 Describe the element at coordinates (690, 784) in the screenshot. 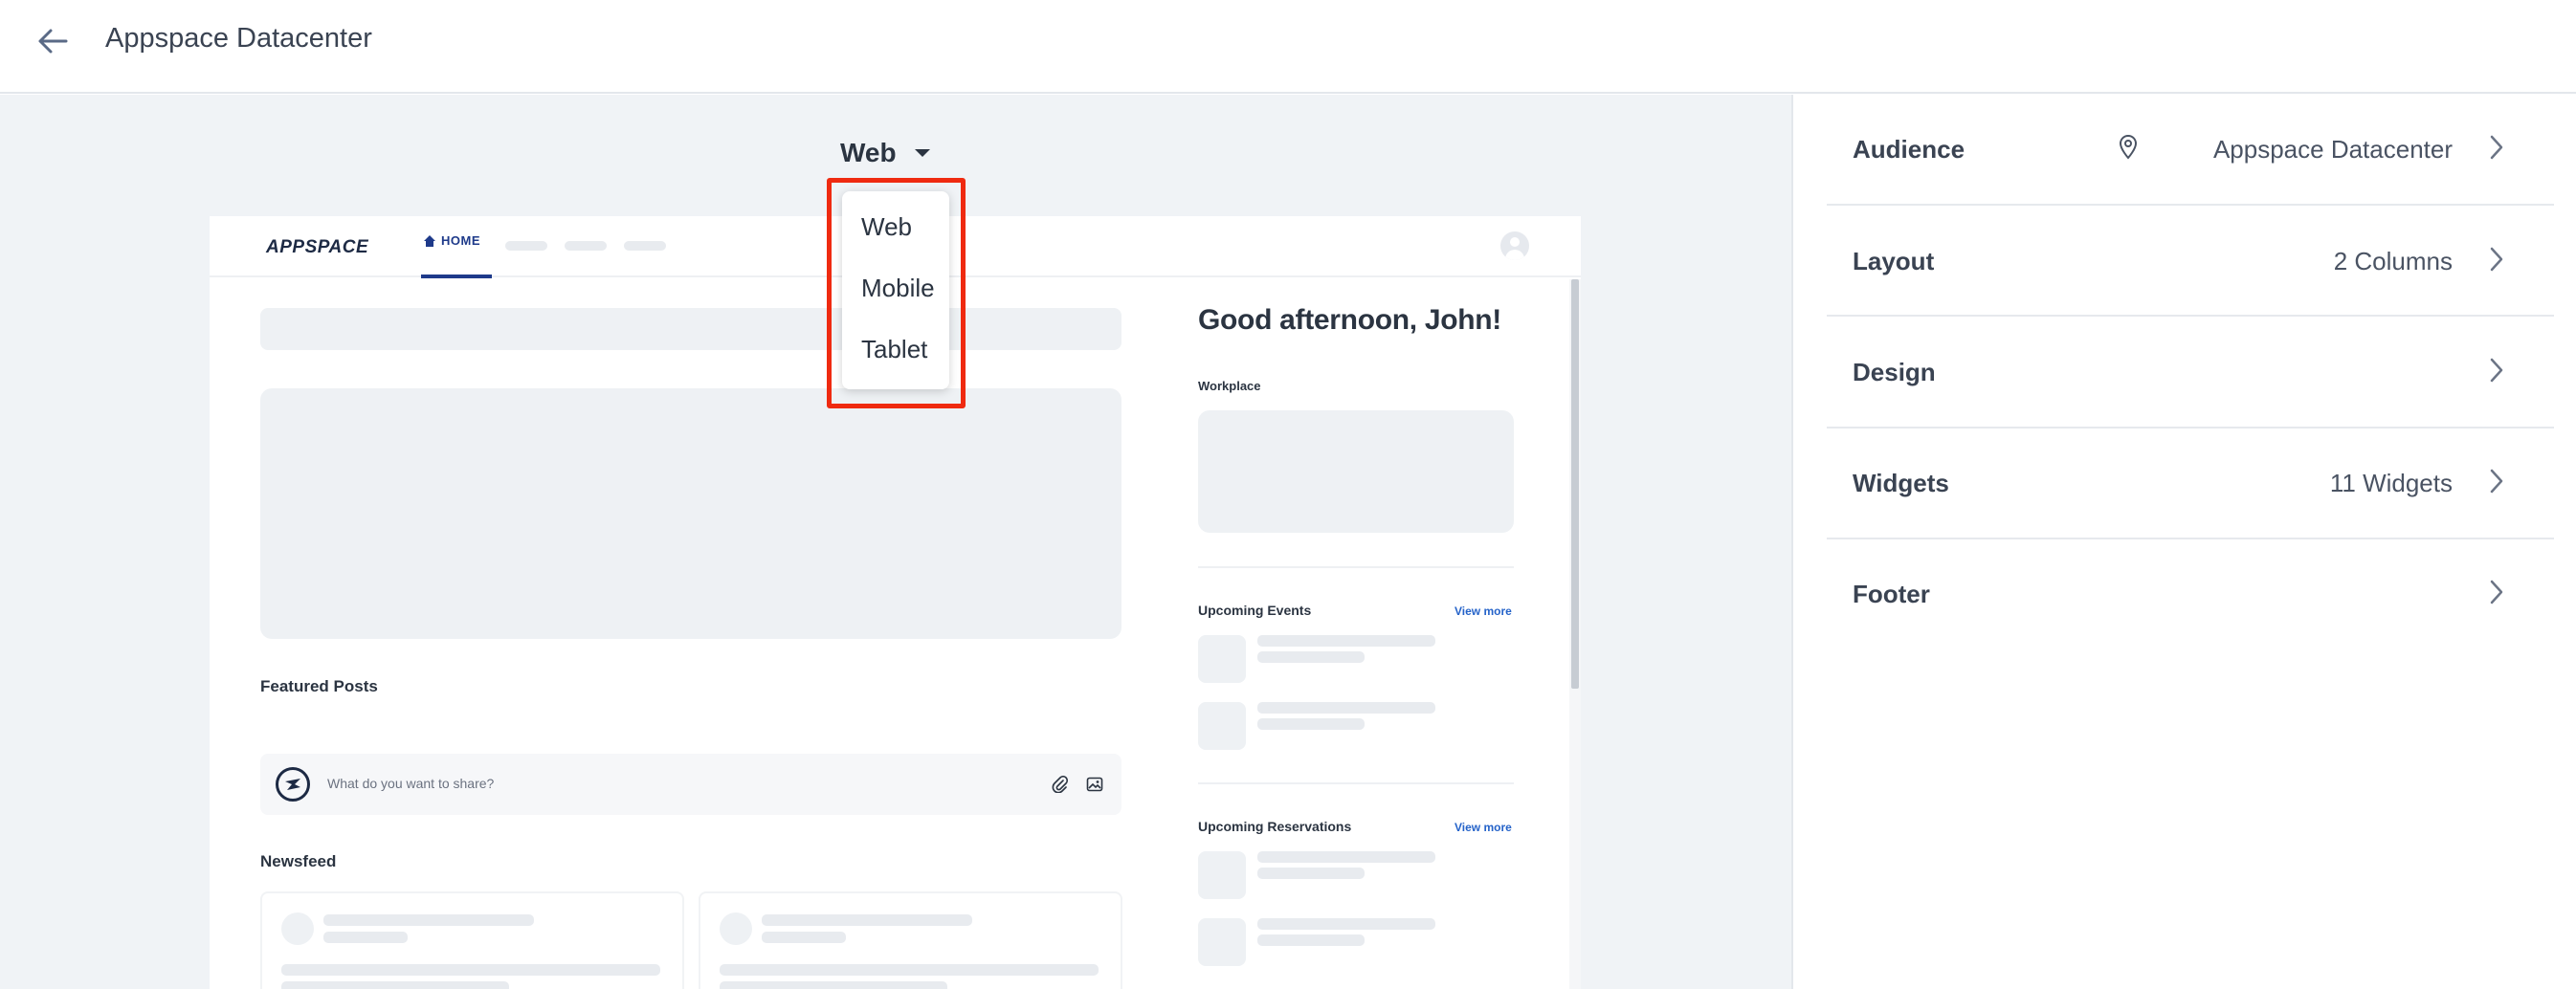

I see `share-composer: What do you want to share?` at that location.